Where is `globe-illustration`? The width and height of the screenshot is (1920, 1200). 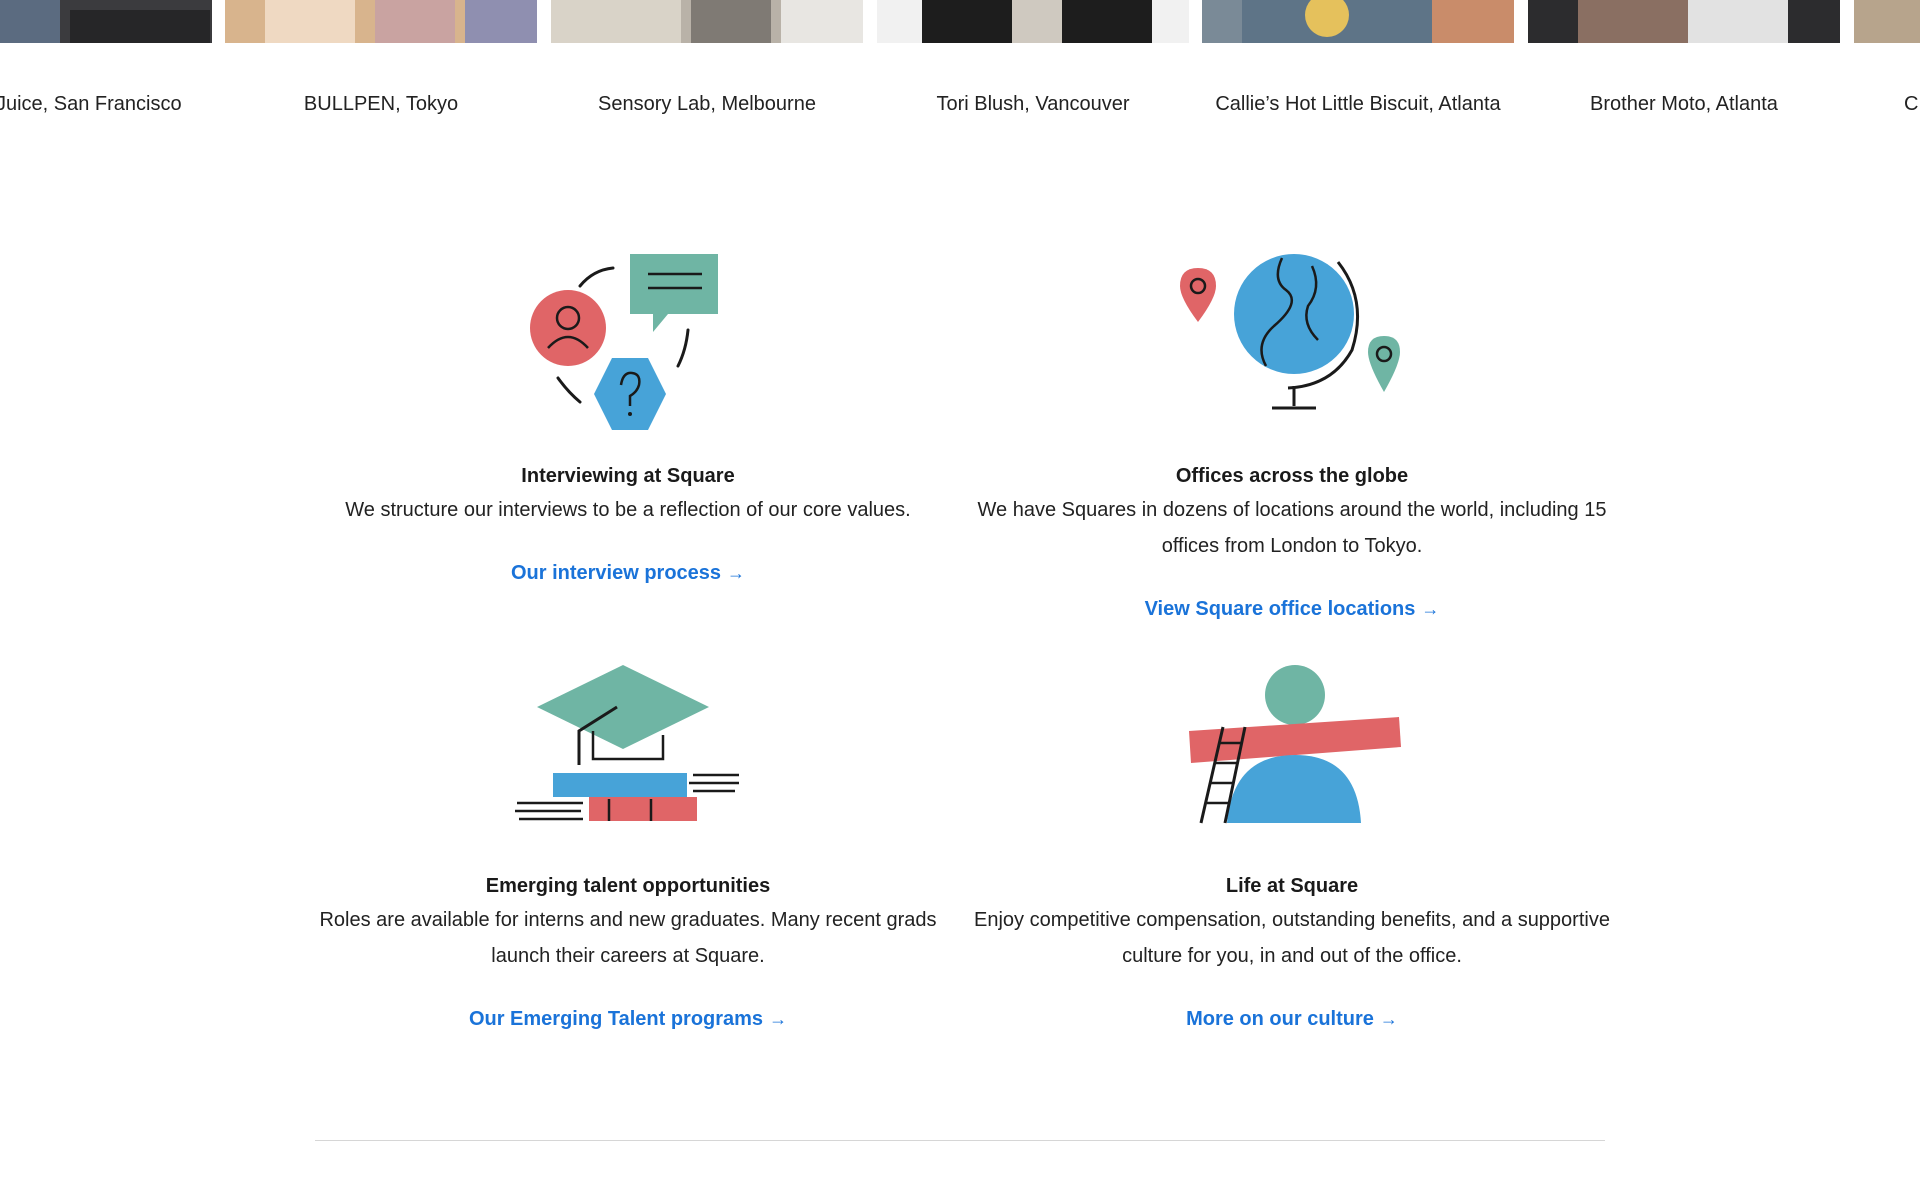 globe-illustration is located at coordinates (1292, 340).